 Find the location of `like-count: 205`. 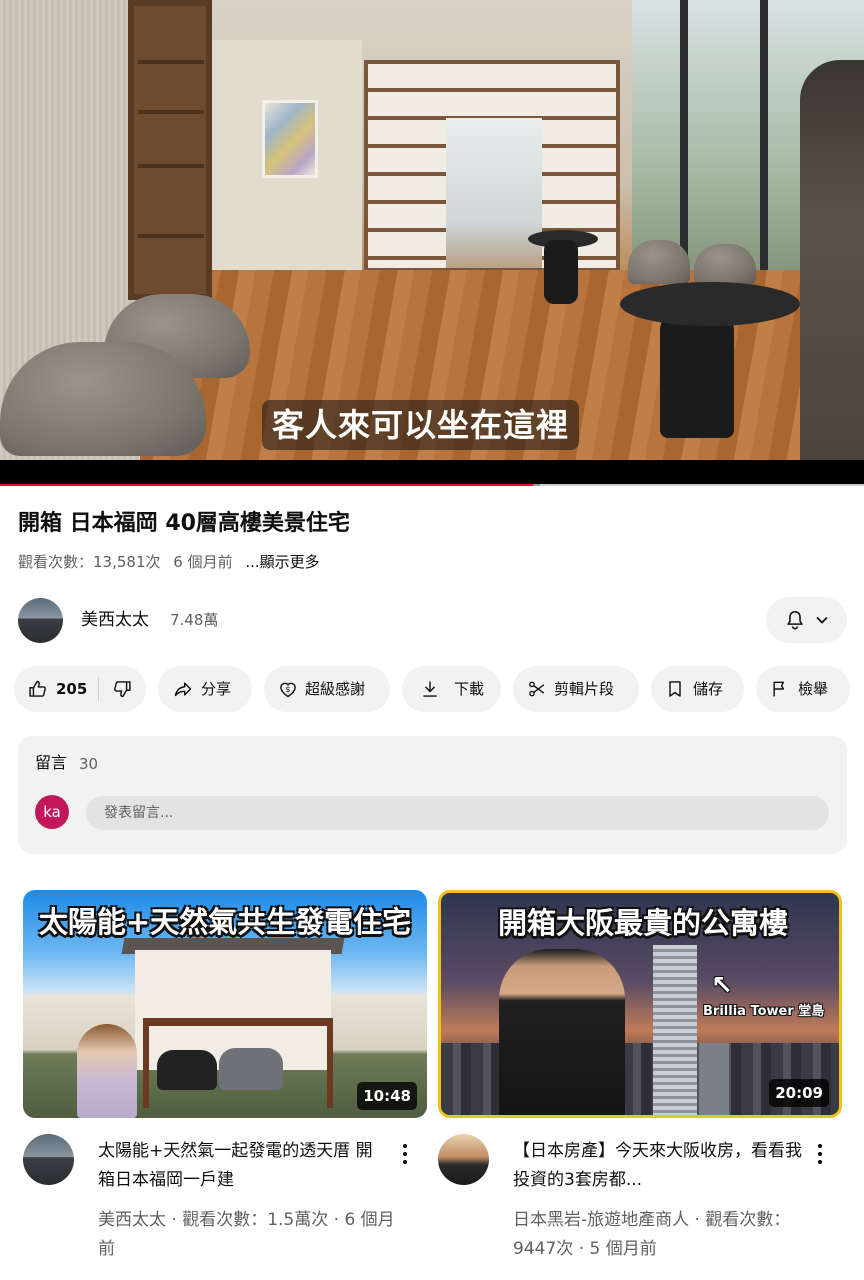

like-count: 205 is located at coordinates (72, 689).